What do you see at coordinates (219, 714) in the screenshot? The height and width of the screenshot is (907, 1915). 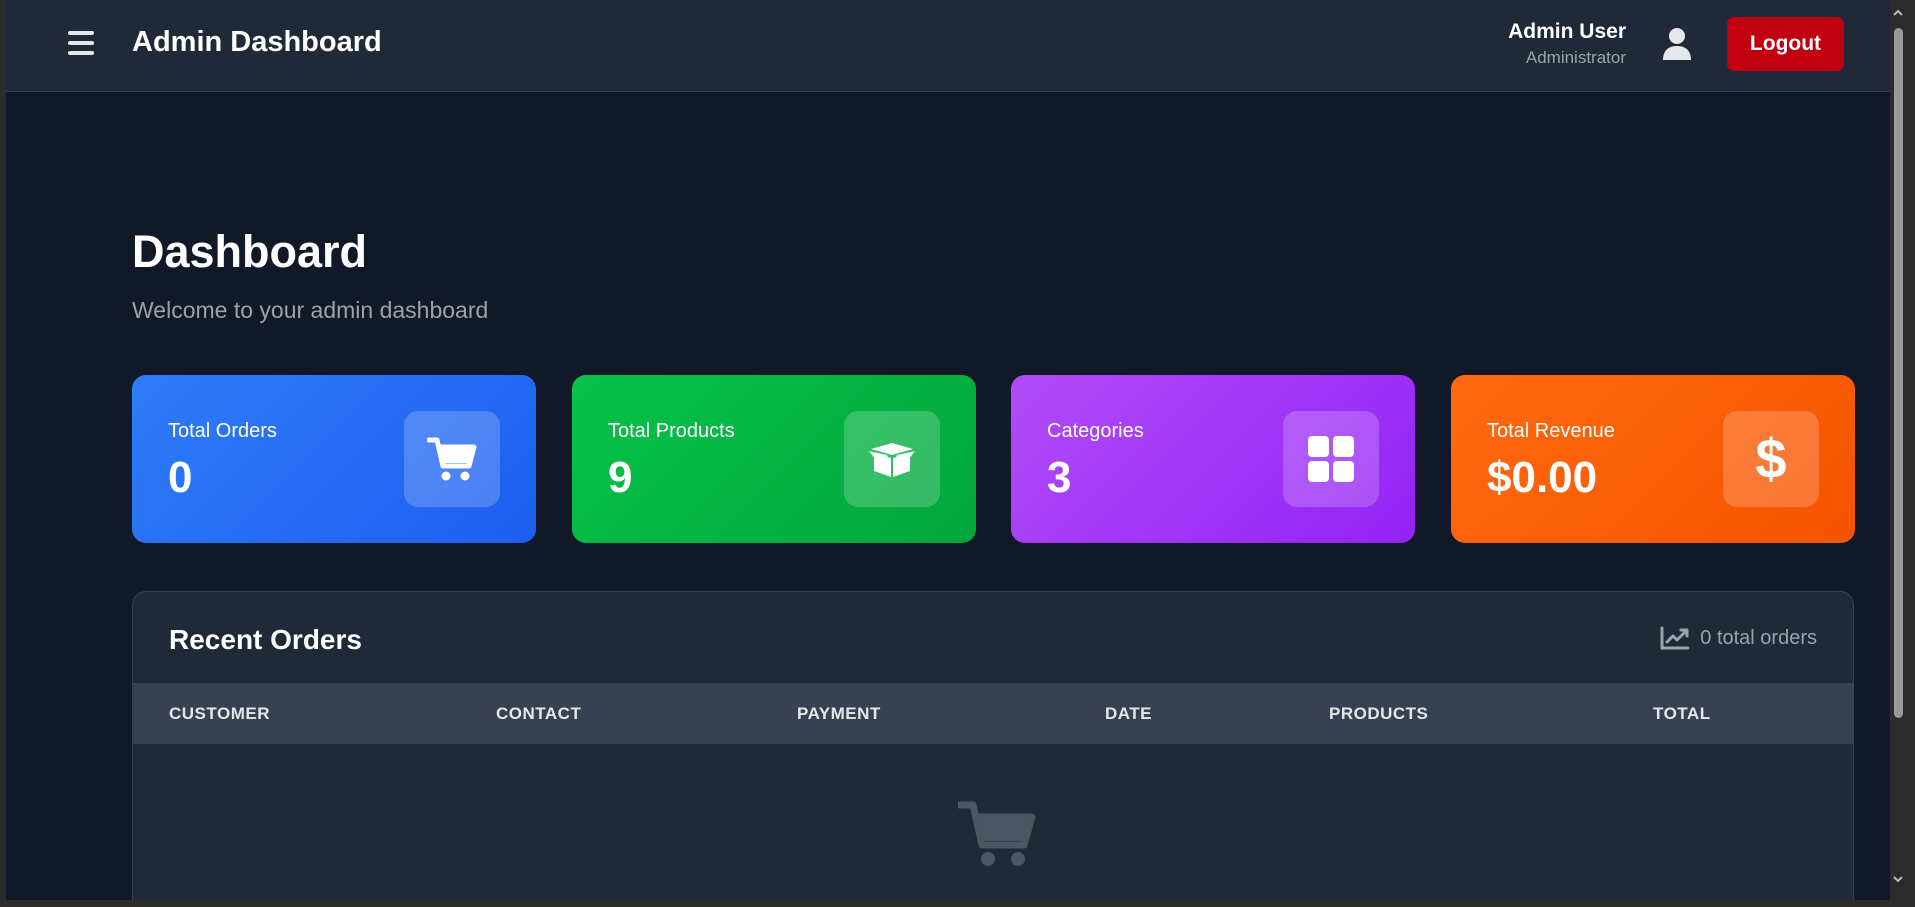 I see `column-header-customer: CUSTOMER` at bounding box center [219, 714].